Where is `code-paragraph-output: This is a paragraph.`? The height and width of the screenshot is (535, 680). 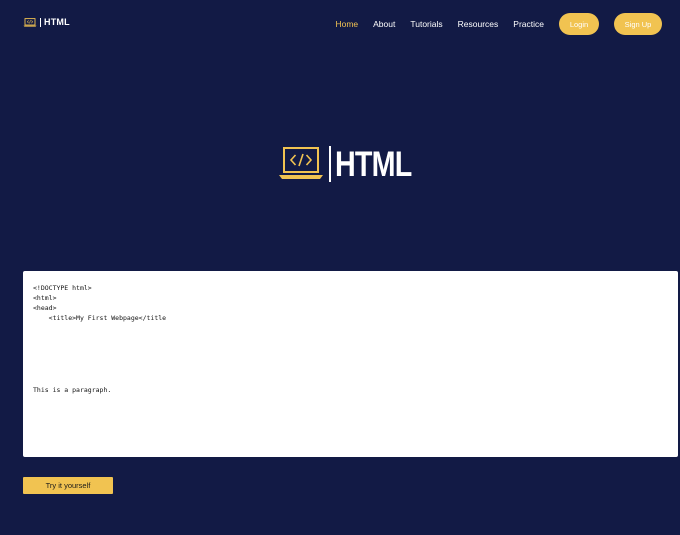
code-paragraph-output: This is a paragraph. is located at coordinates (72, 390).